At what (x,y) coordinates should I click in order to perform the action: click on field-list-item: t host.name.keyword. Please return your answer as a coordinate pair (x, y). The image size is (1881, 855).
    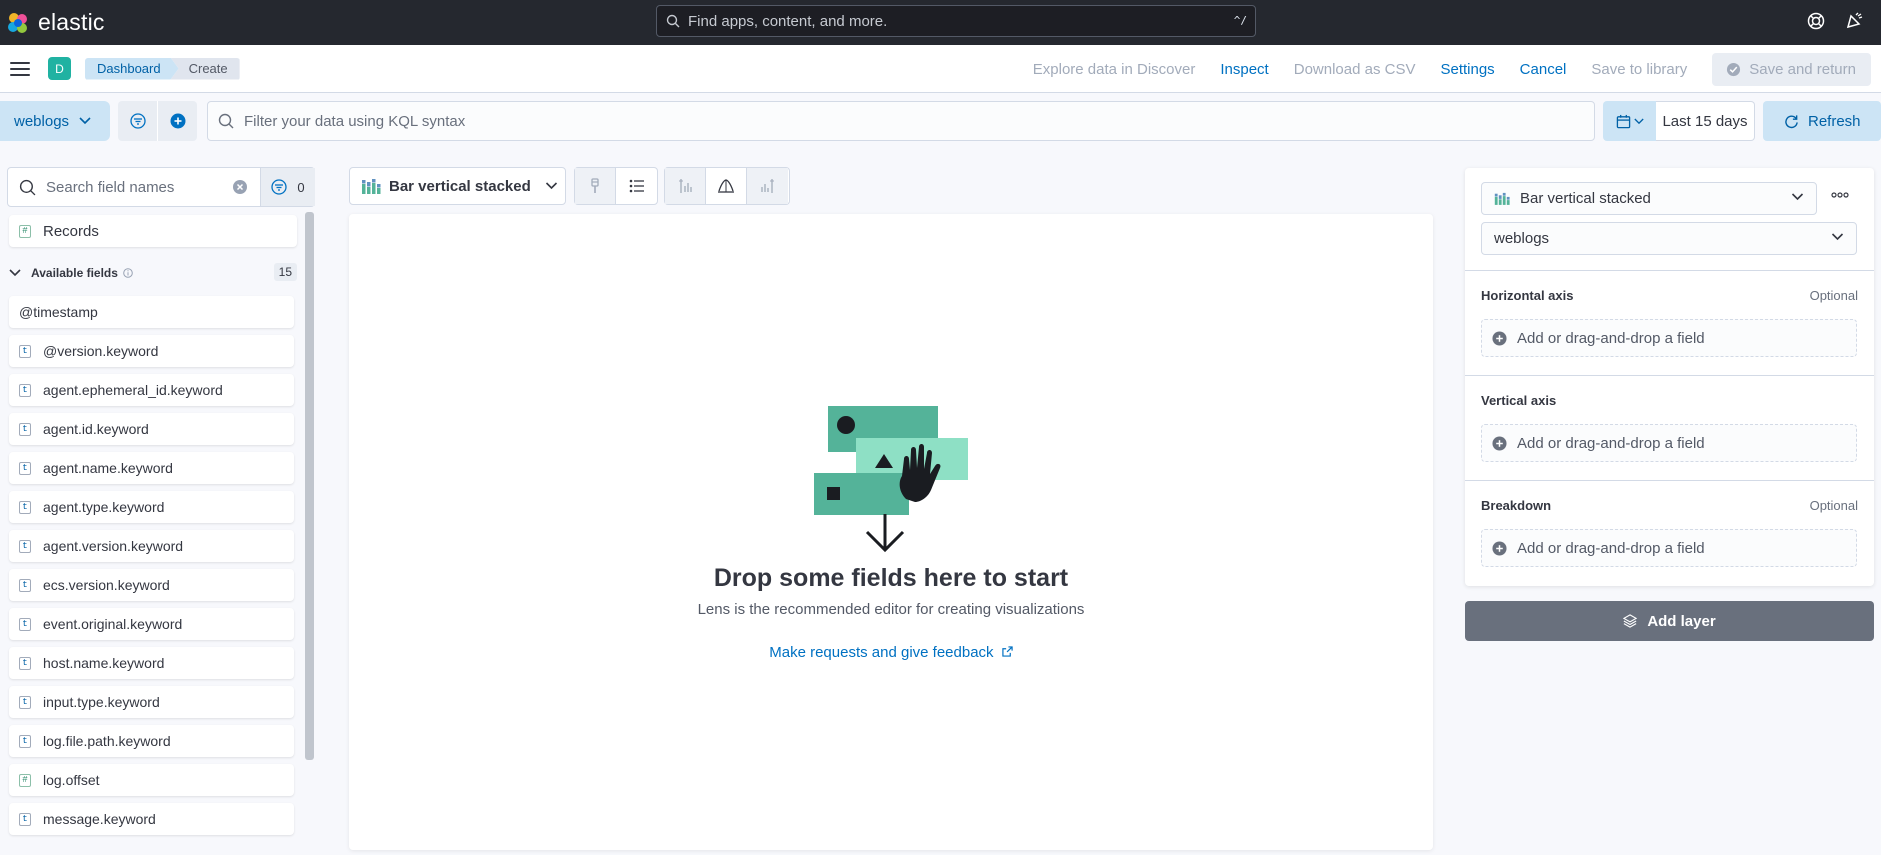
    Looking at the image, I should click on (151, 663).